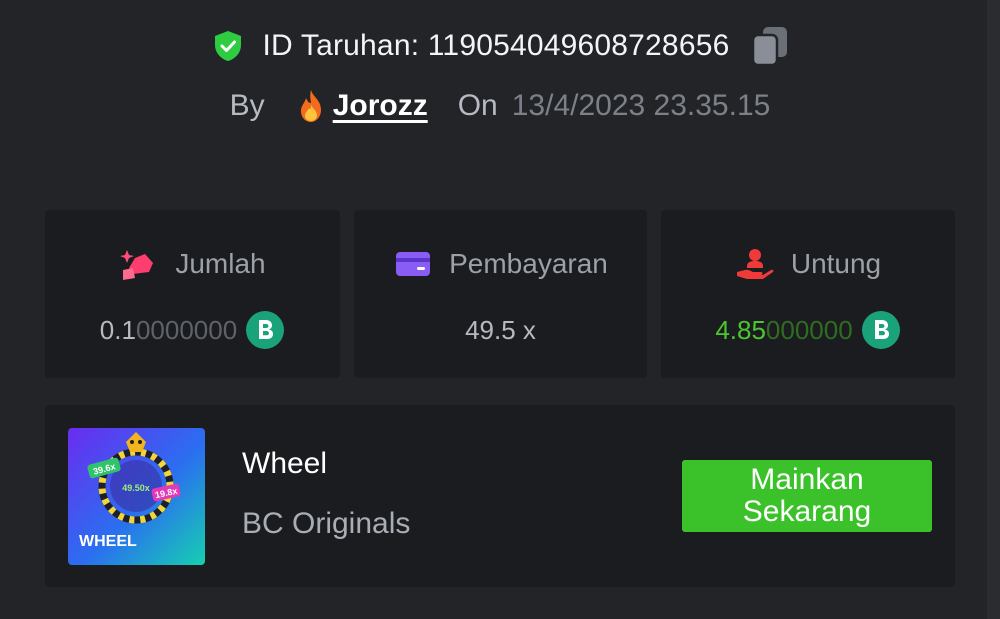  Describe the element at coordinates (192, 294) in the screenshot. I see `stat-card-amount: Jumlah 0.10000000` at that location.